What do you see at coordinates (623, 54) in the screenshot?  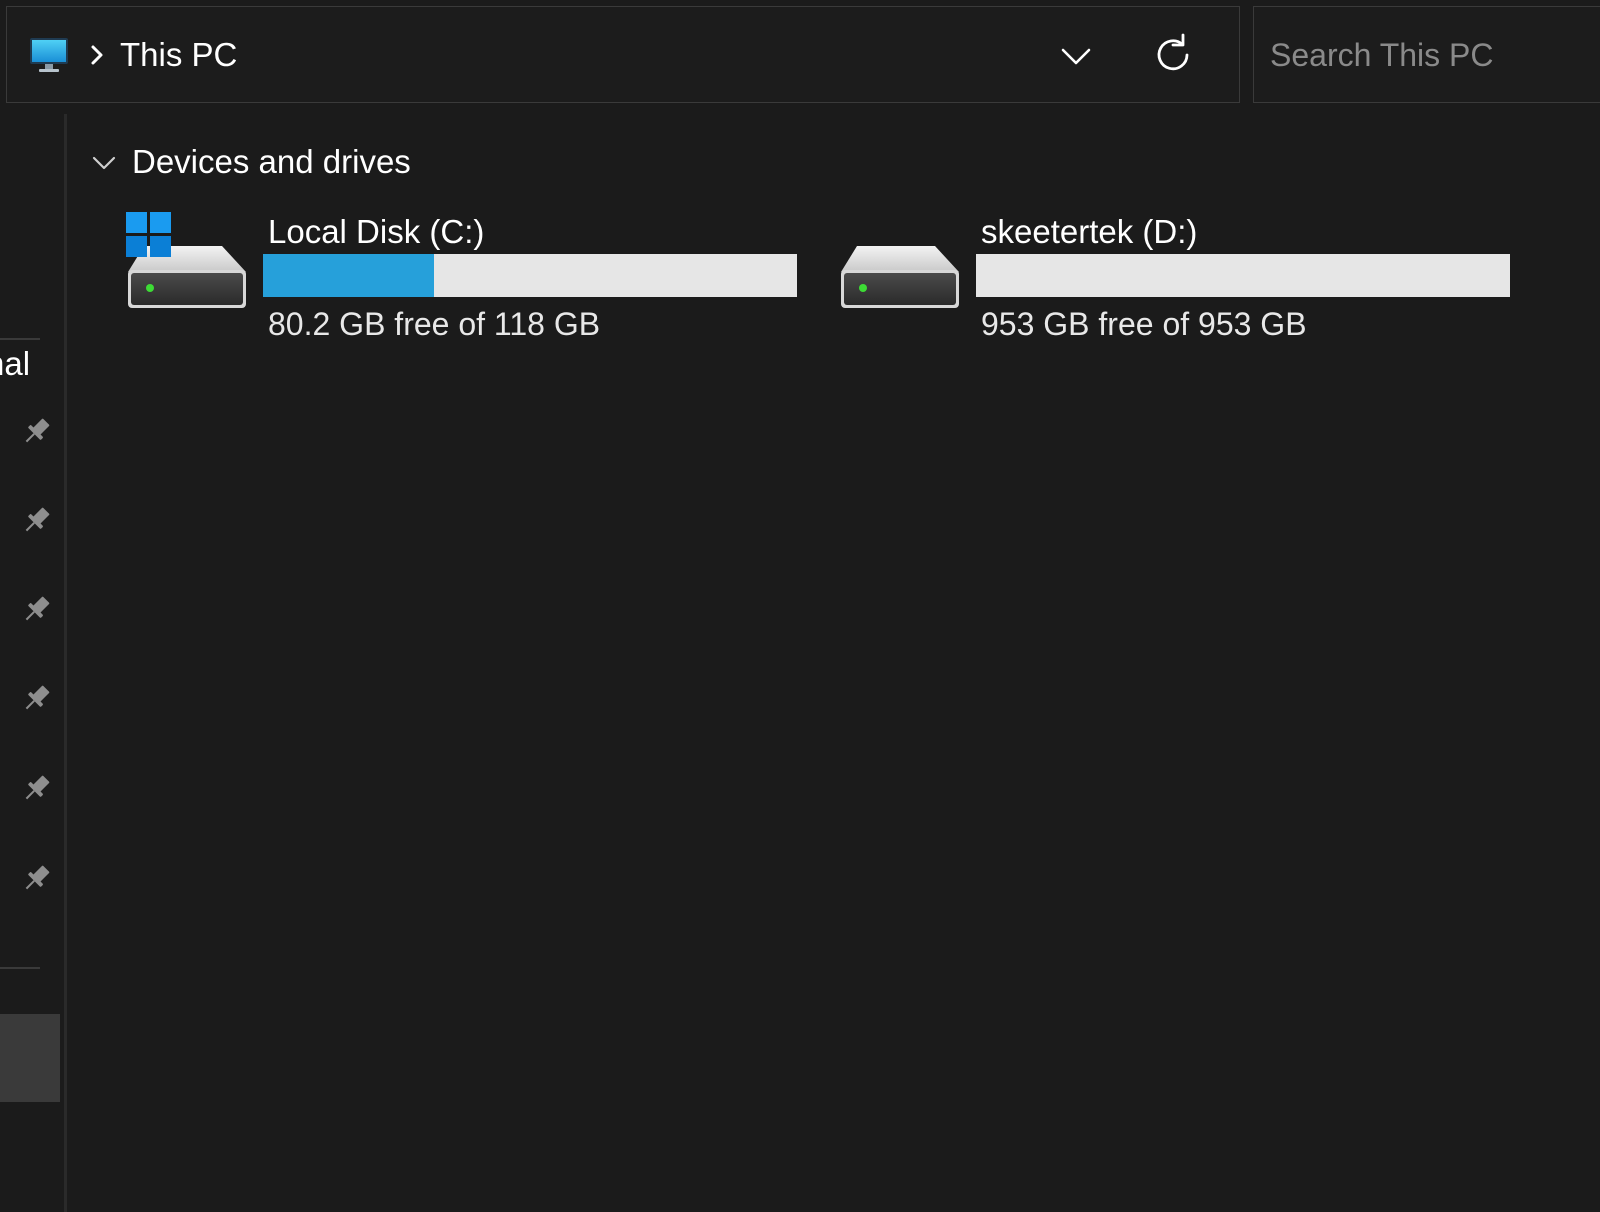 I see `address-bar: This PC` at bounding box center [623, 54].